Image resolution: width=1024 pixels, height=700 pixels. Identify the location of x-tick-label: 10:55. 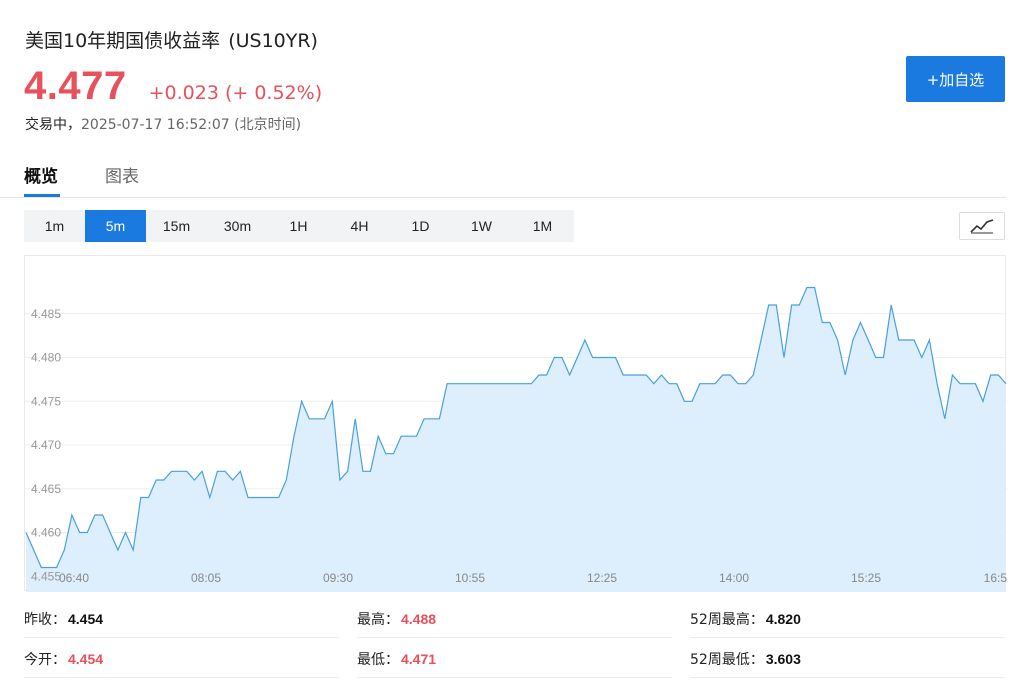
(470, 578).